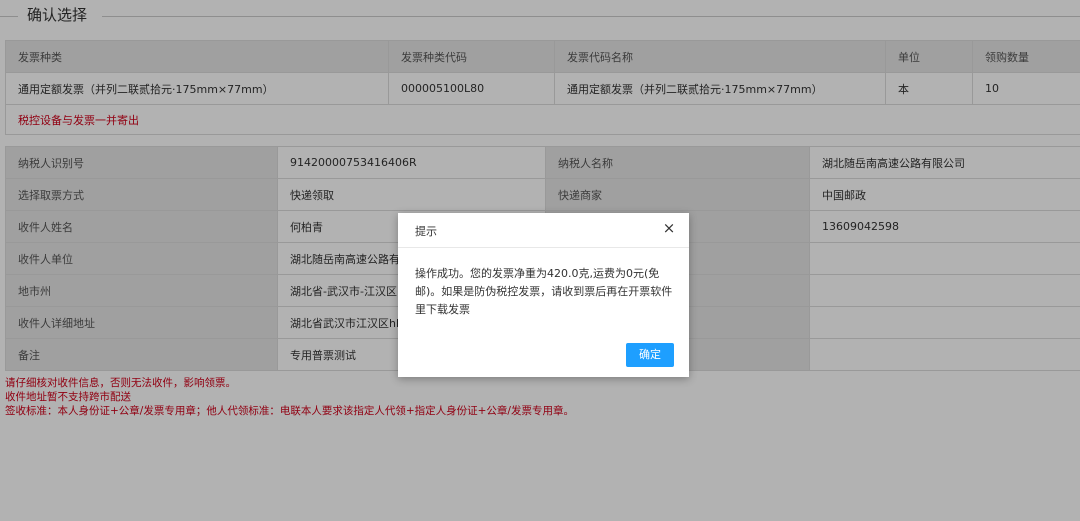 This screenshot has width=1080, height=521. Describe the element at coordinates (650, 355) in the screenshot. I see `confirm-button: 确定` at that location.